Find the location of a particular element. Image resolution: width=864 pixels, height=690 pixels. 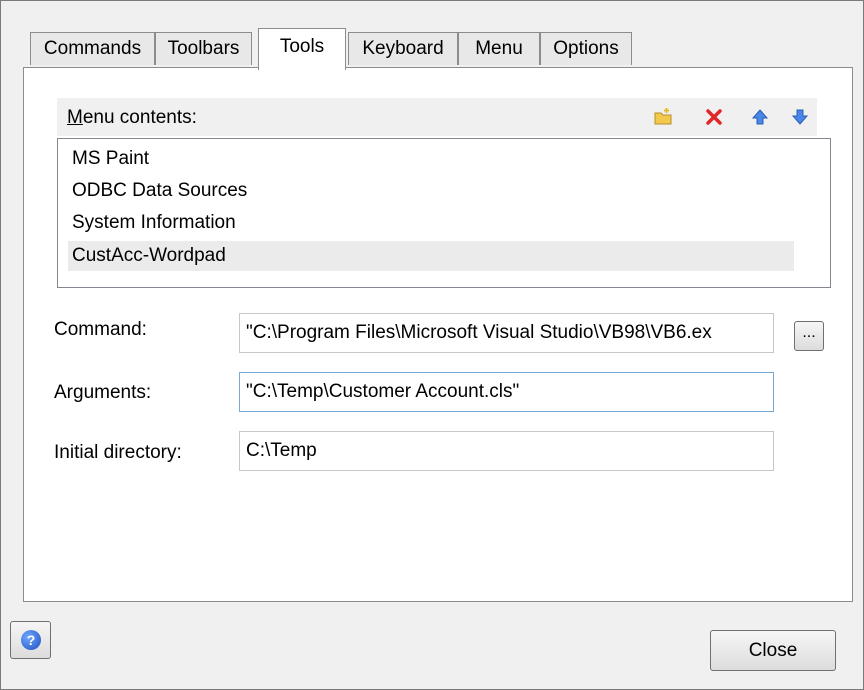

tab-label: Keyboard is located at coordinates (403, 48).